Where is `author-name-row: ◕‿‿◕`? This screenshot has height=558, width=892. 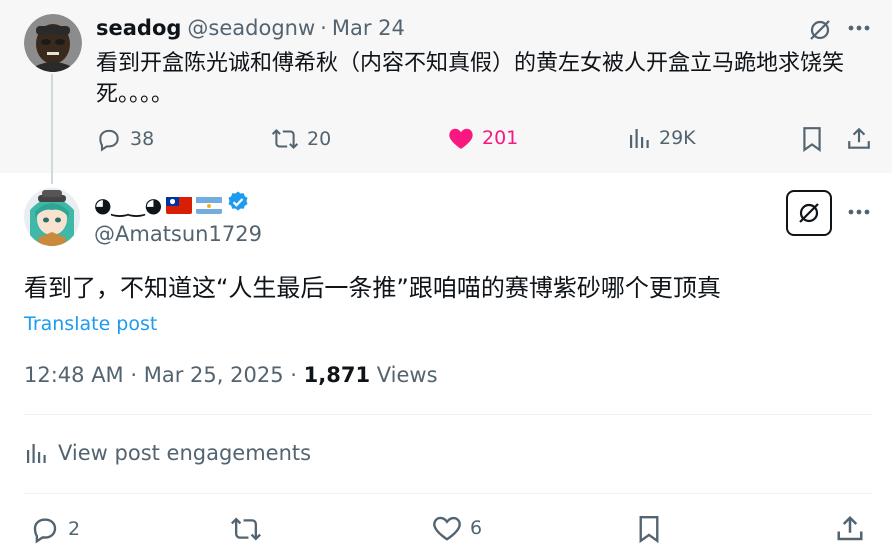
author-name-row: ◕‿‿◕ is located at coordinates (172, 204).